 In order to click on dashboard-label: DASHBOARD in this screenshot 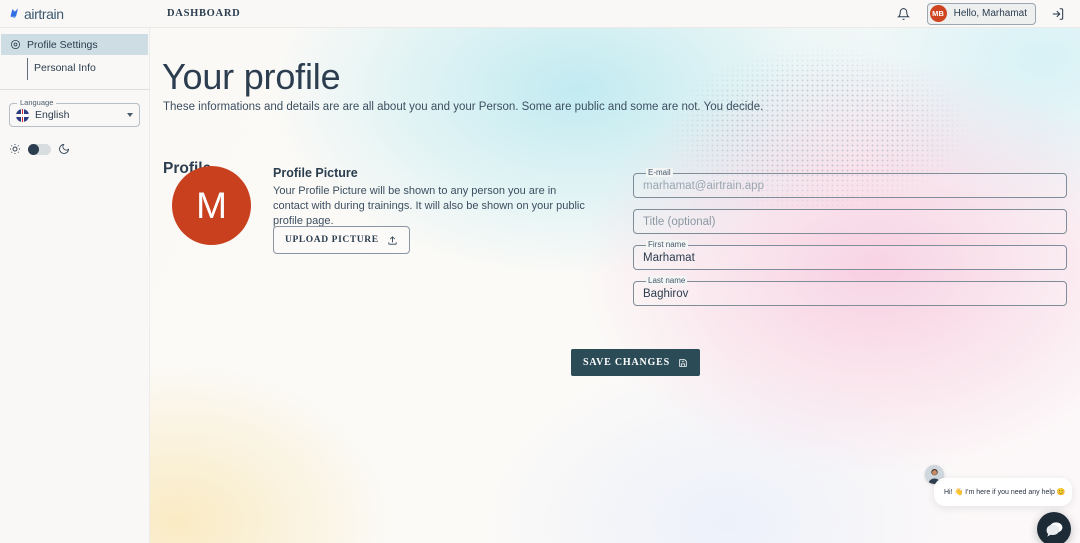, I will do `click(204, 13)`.